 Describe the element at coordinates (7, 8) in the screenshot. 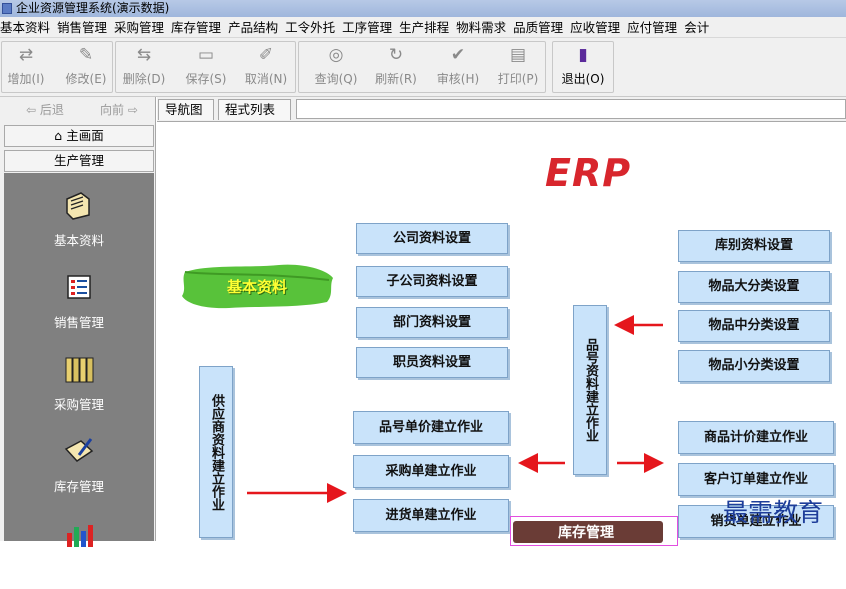

I see `app-icon` at that location.